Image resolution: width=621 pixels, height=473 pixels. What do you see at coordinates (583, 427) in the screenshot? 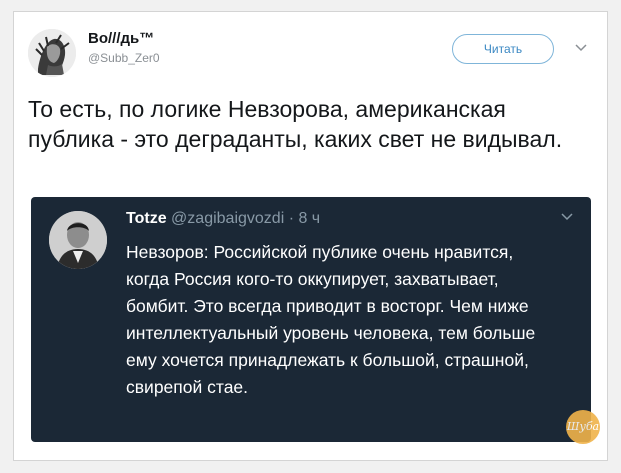
I see `watermark-logo: Шуба` at bounding box center [583, 427].